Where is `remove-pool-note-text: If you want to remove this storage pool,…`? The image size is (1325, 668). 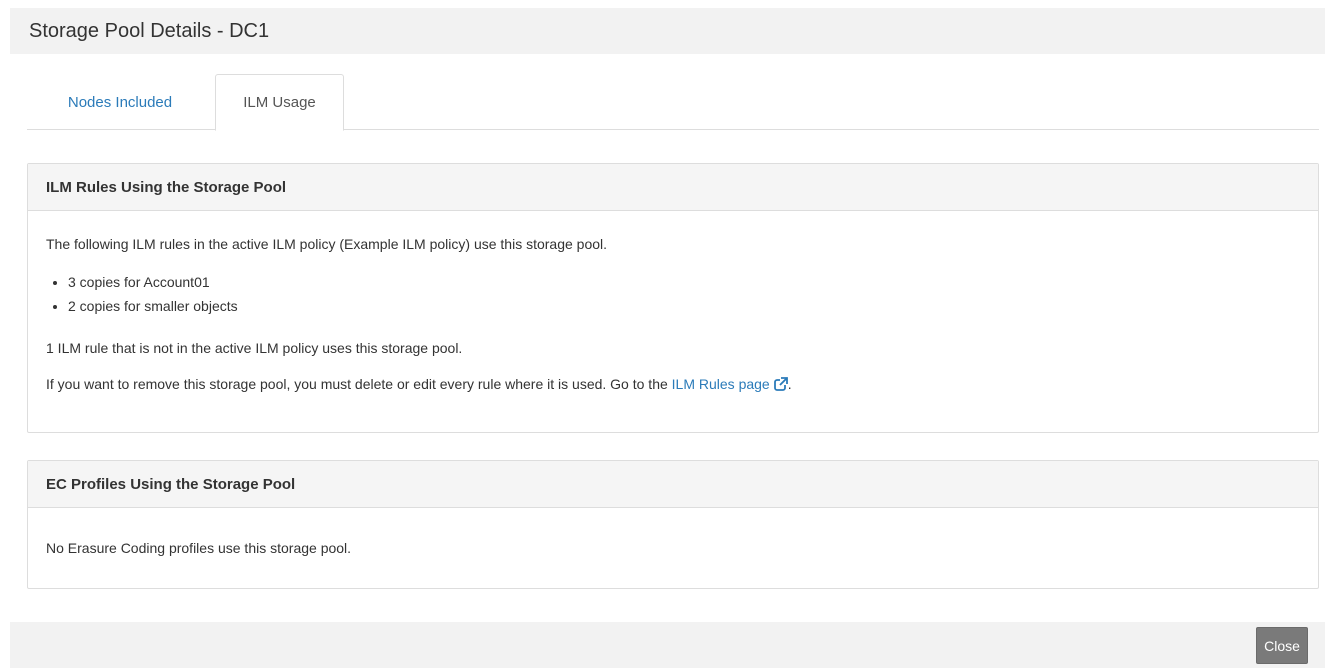
remove-pool-note-text: If you want to remove this storage pool,… is located at coordinates (357, 384).